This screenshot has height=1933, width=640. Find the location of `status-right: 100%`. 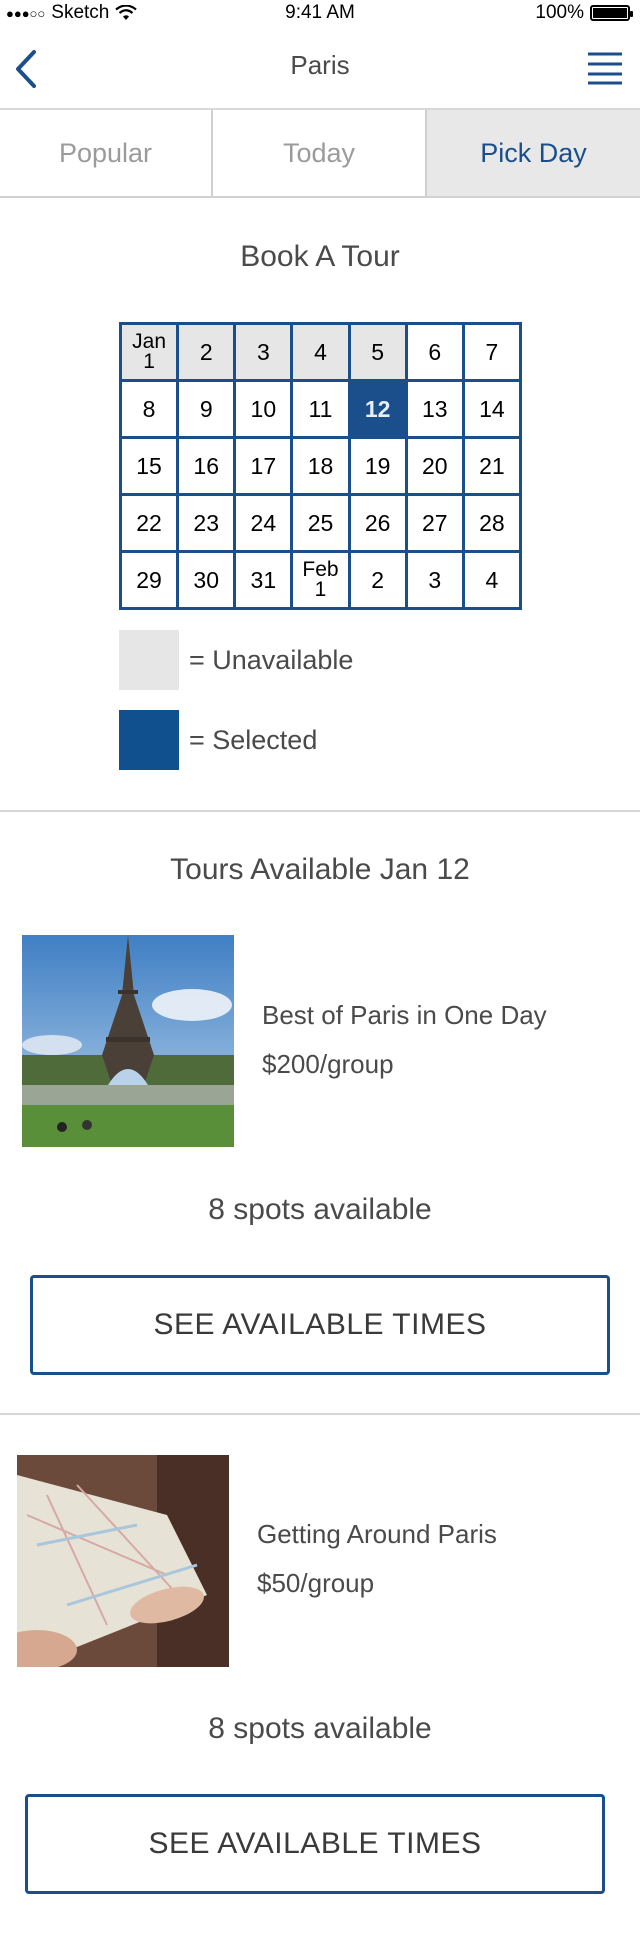

status-right: 100% is located at coordinates (584, 13).